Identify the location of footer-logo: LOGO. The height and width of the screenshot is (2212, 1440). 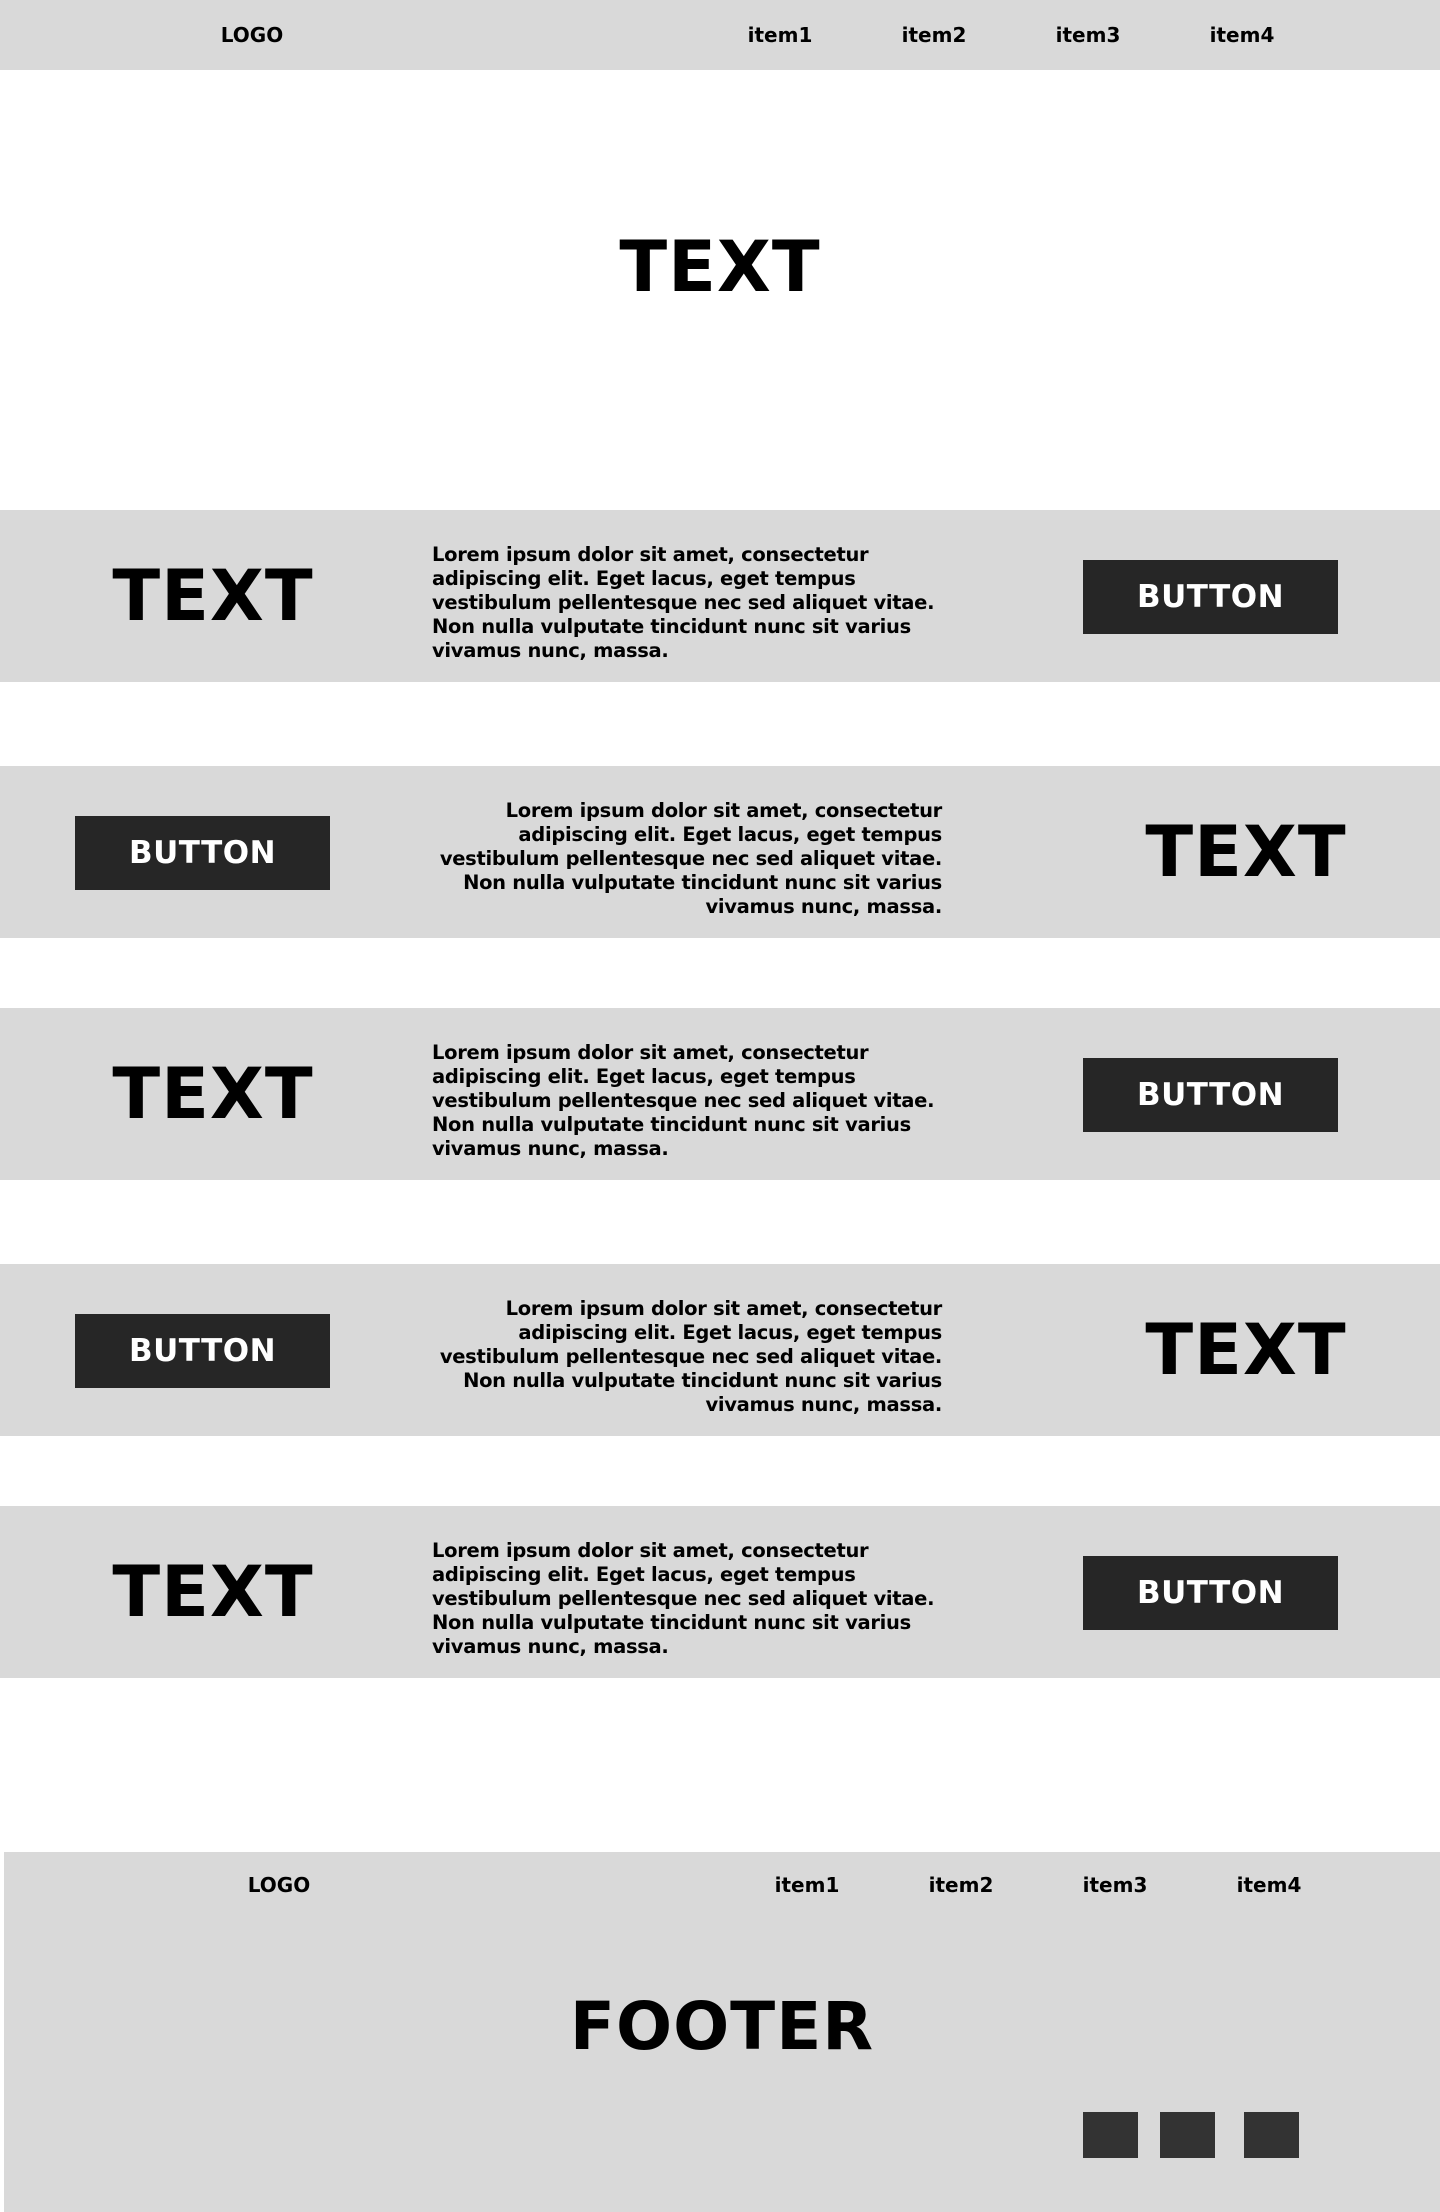
(279, 1885).